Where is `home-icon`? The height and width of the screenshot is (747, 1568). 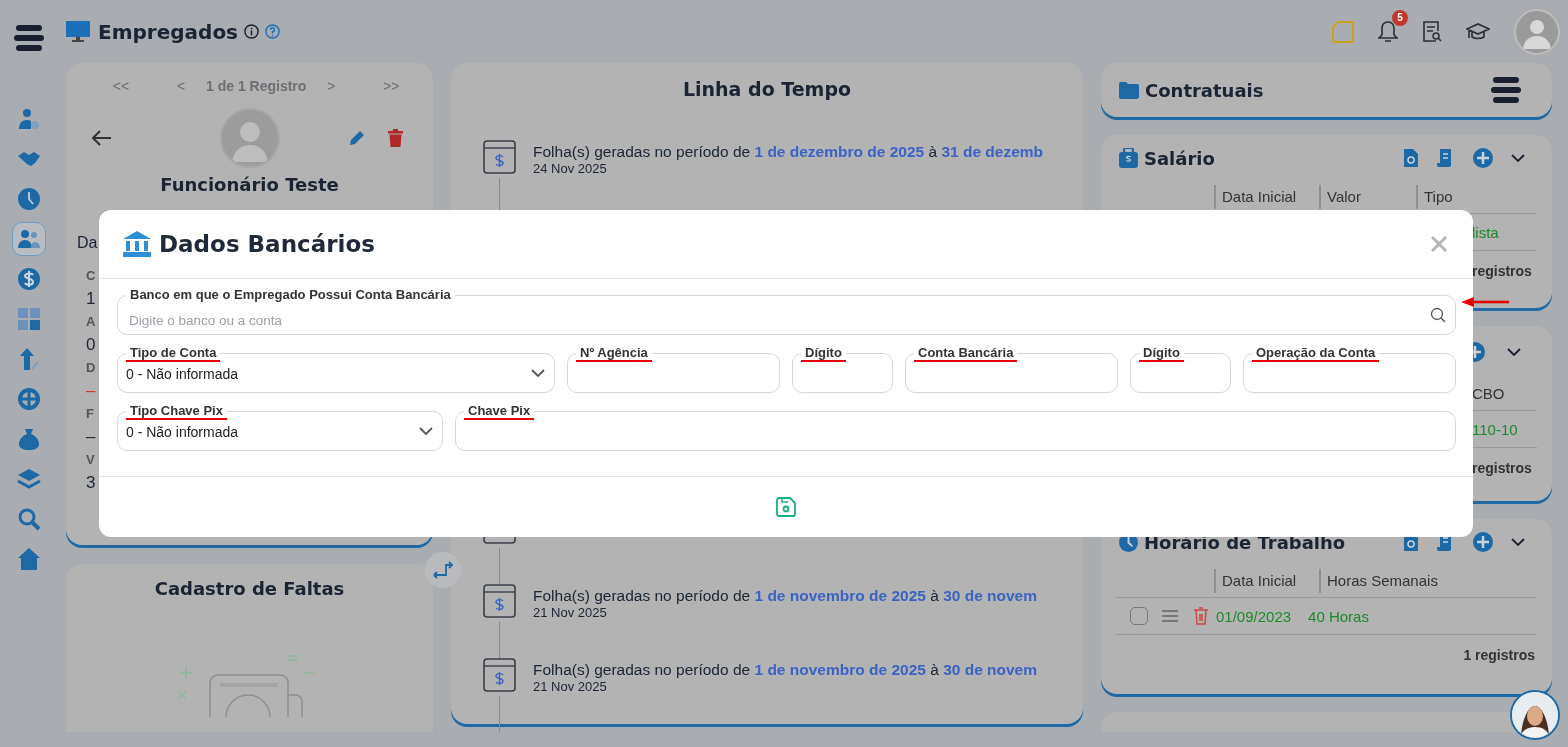
home-icon is located at coordinates (29, 559).